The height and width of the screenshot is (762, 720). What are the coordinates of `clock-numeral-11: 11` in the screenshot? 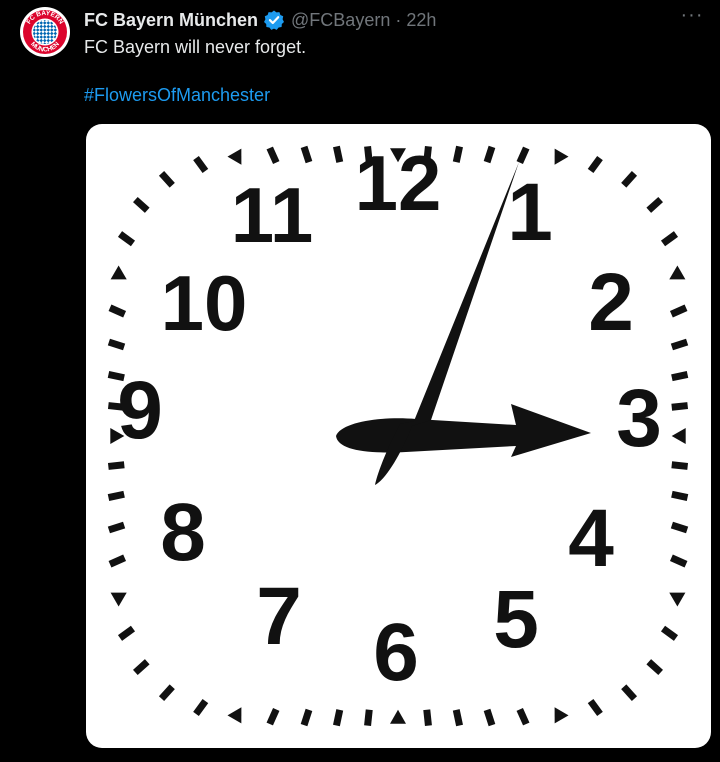 It's located at (272, 215).